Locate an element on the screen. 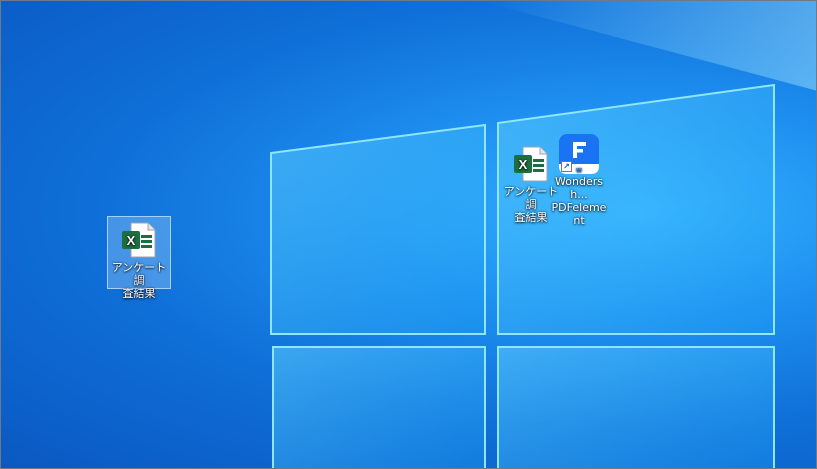 This screenshot has height=469, width=817. light-beam is located at coordinates (648, 46).